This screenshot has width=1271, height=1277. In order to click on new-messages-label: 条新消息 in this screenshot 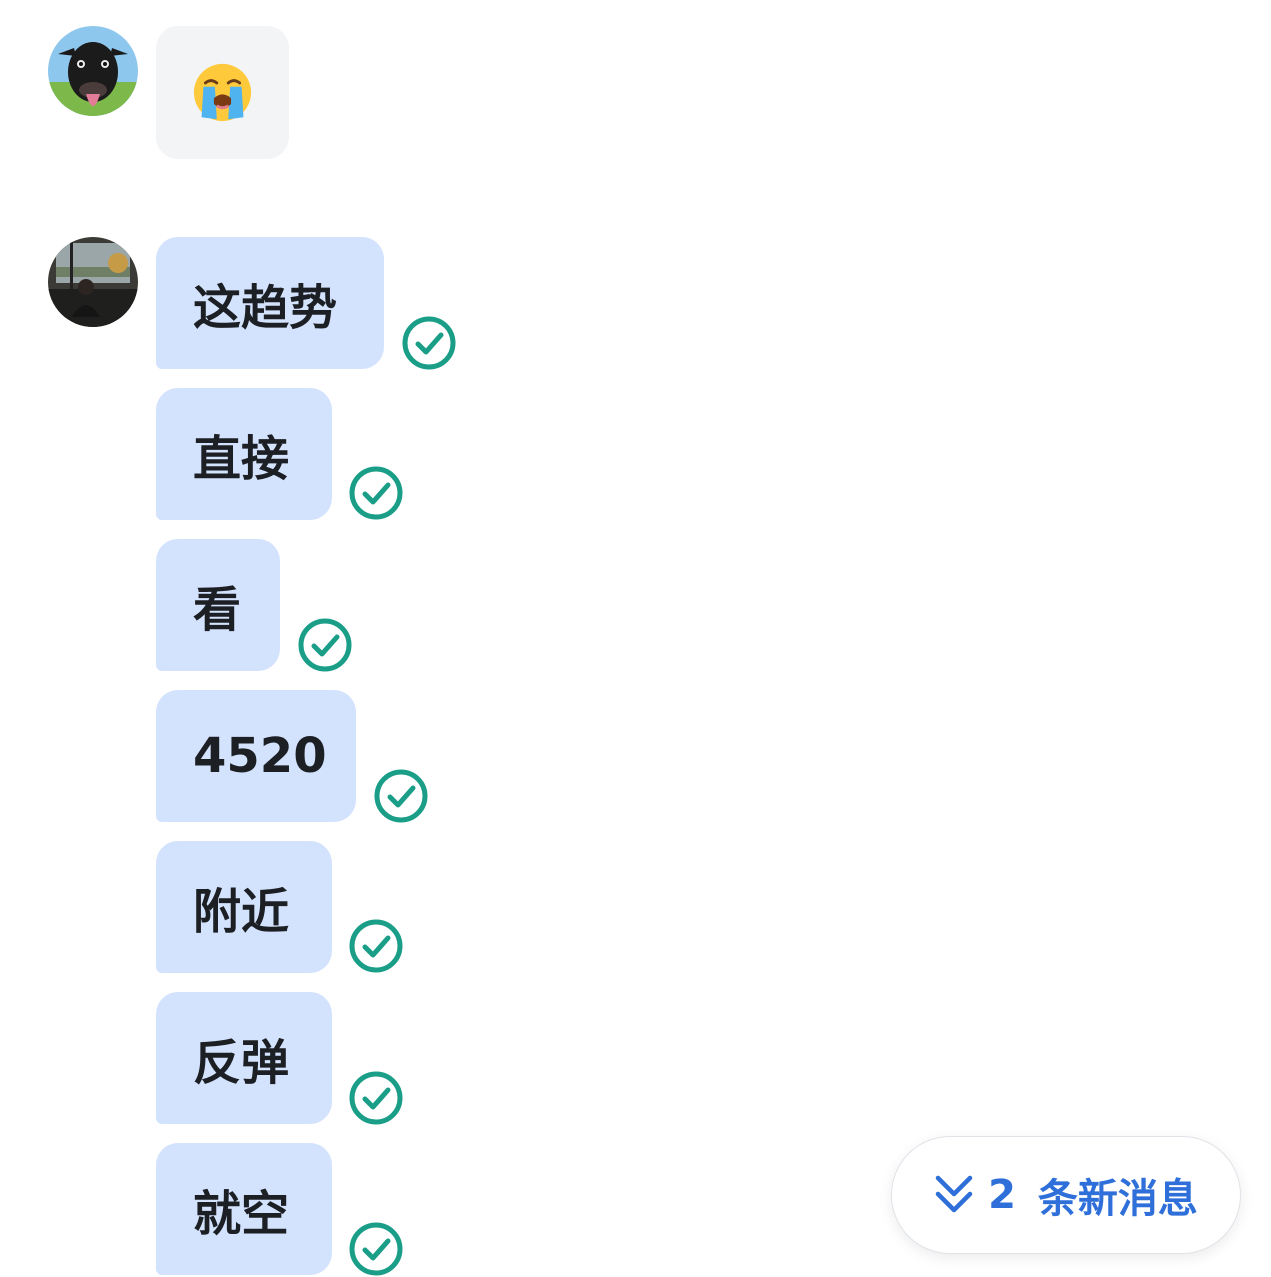, I will do `click(1117, 1199)`.